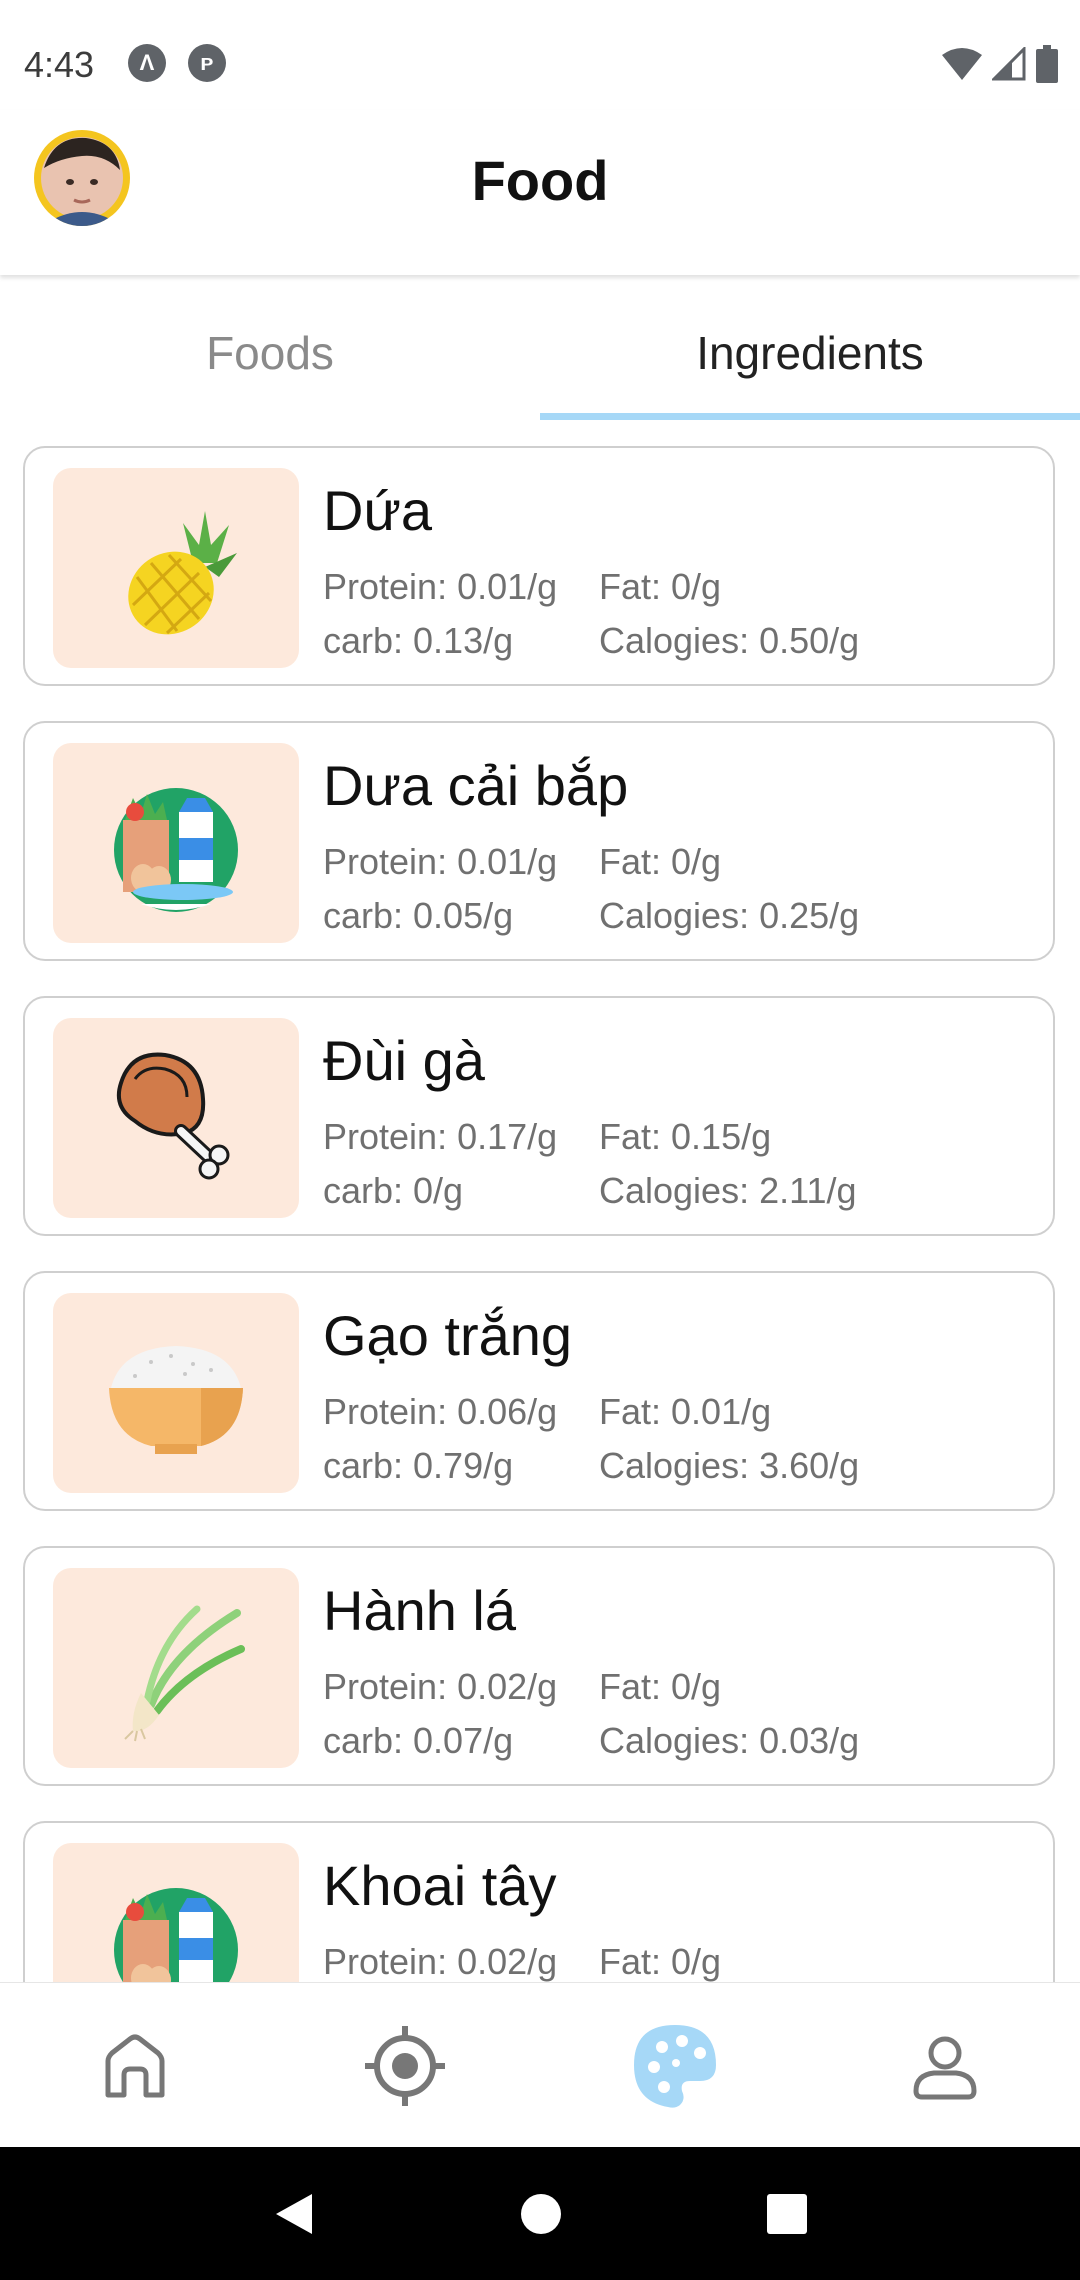 The height and width of the screenshot is (2280, 1080). I want to click on signal-icon, so click(1009, 64).